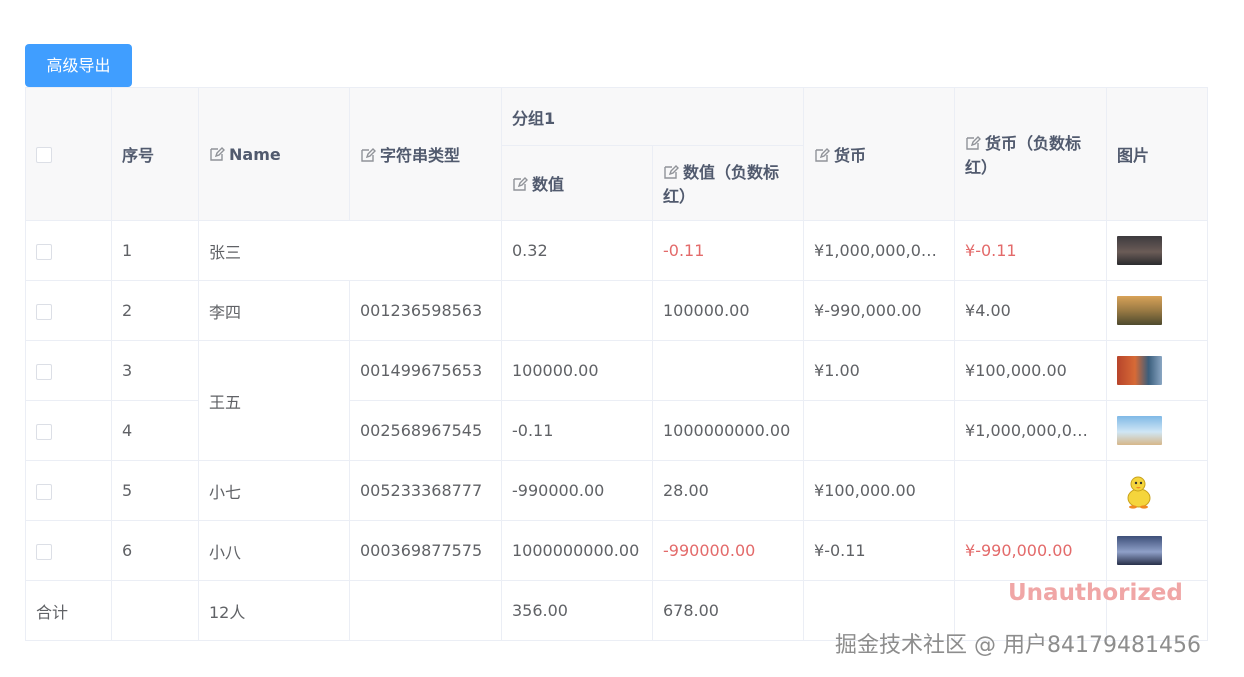 Image resolution: width=1244 pixels, height=677 pixels. What do you see at coordinates (274, 550) in the screenshot?
I see `cell-name: 小八` at bounding box center [274, 550].